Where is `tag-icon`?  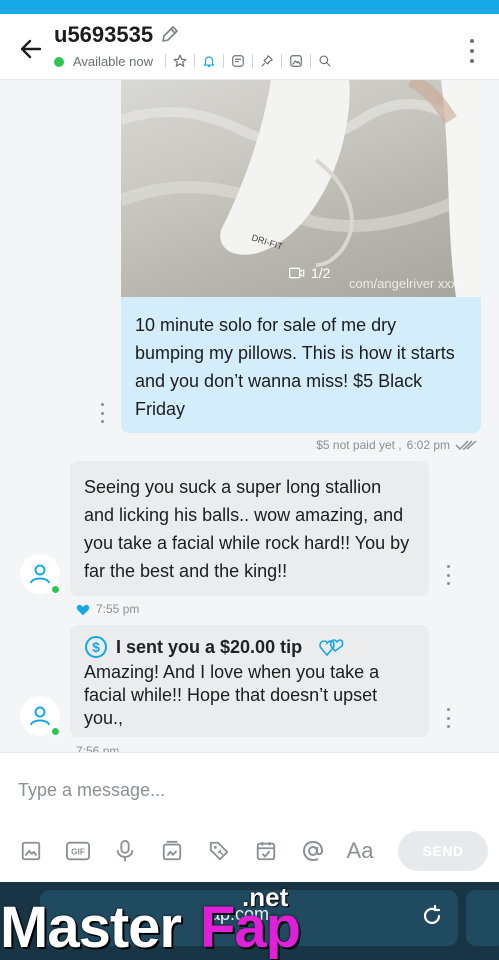
tag-icon is located at coordinates (219, 851).